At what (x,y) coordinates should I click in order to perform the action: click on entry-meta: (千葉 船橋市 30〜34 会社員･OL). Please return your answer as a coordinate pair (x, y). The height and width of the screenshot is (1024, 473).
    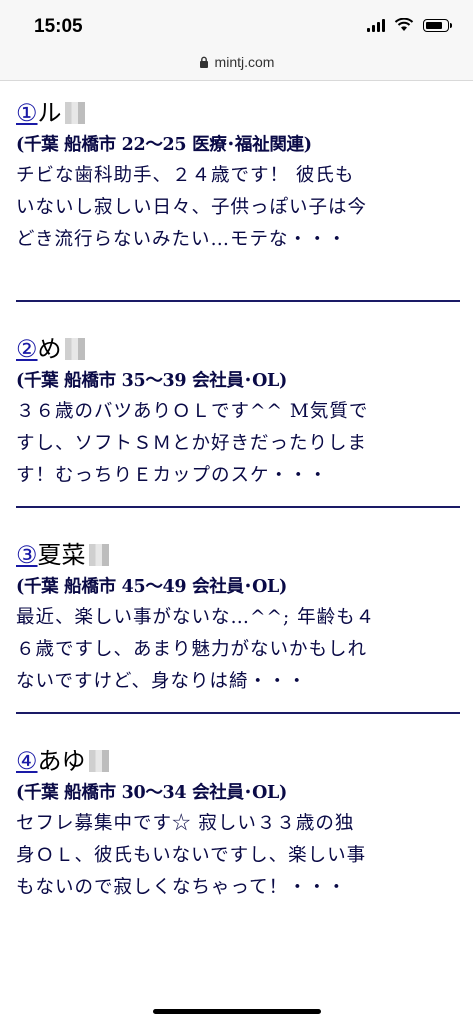
    Looking at the image, I should click on (152, 793).